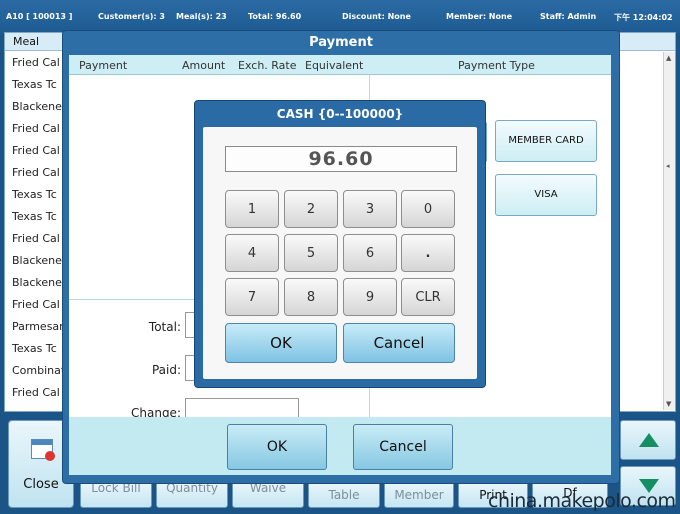 Image resolution: width=680 pixels, height=514 pixels. Describe the element at coordinates (370, 297) in the screenshot. I see `key-9: 9` at that location.